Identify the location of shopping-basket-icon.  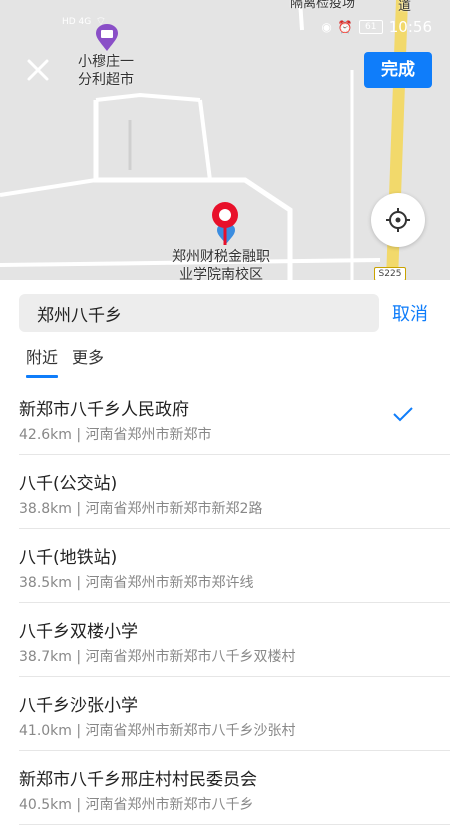
(107, 37).